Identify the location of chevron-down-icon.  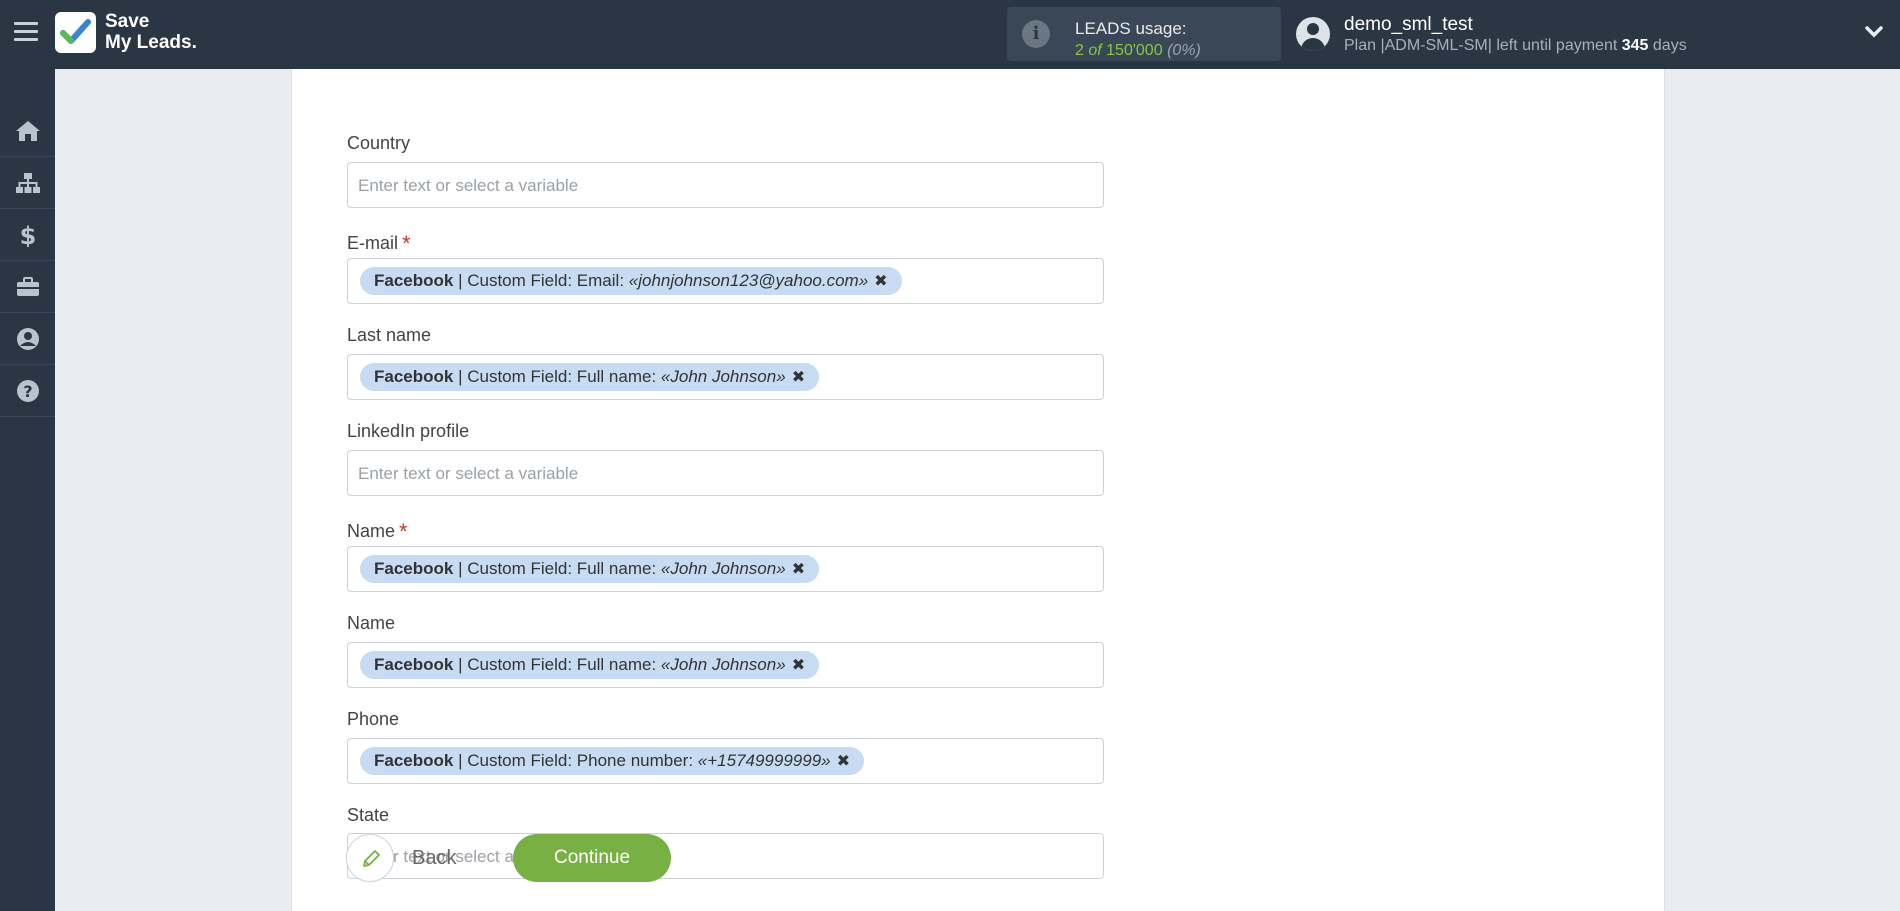
(1874, 32).